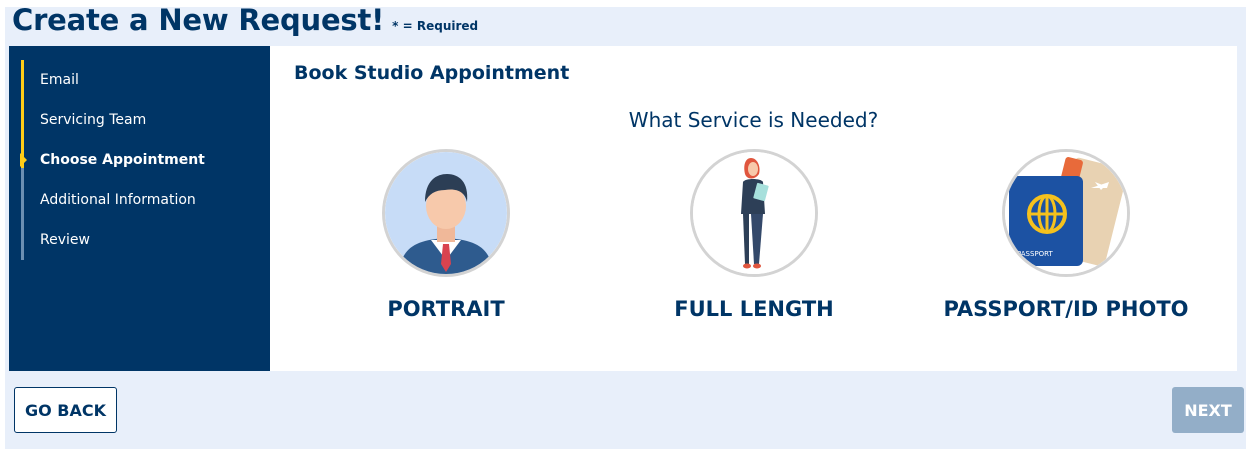  Describe the element at coordinates (446, 213) in the screenshot. I see `portrait-icon` at that location.